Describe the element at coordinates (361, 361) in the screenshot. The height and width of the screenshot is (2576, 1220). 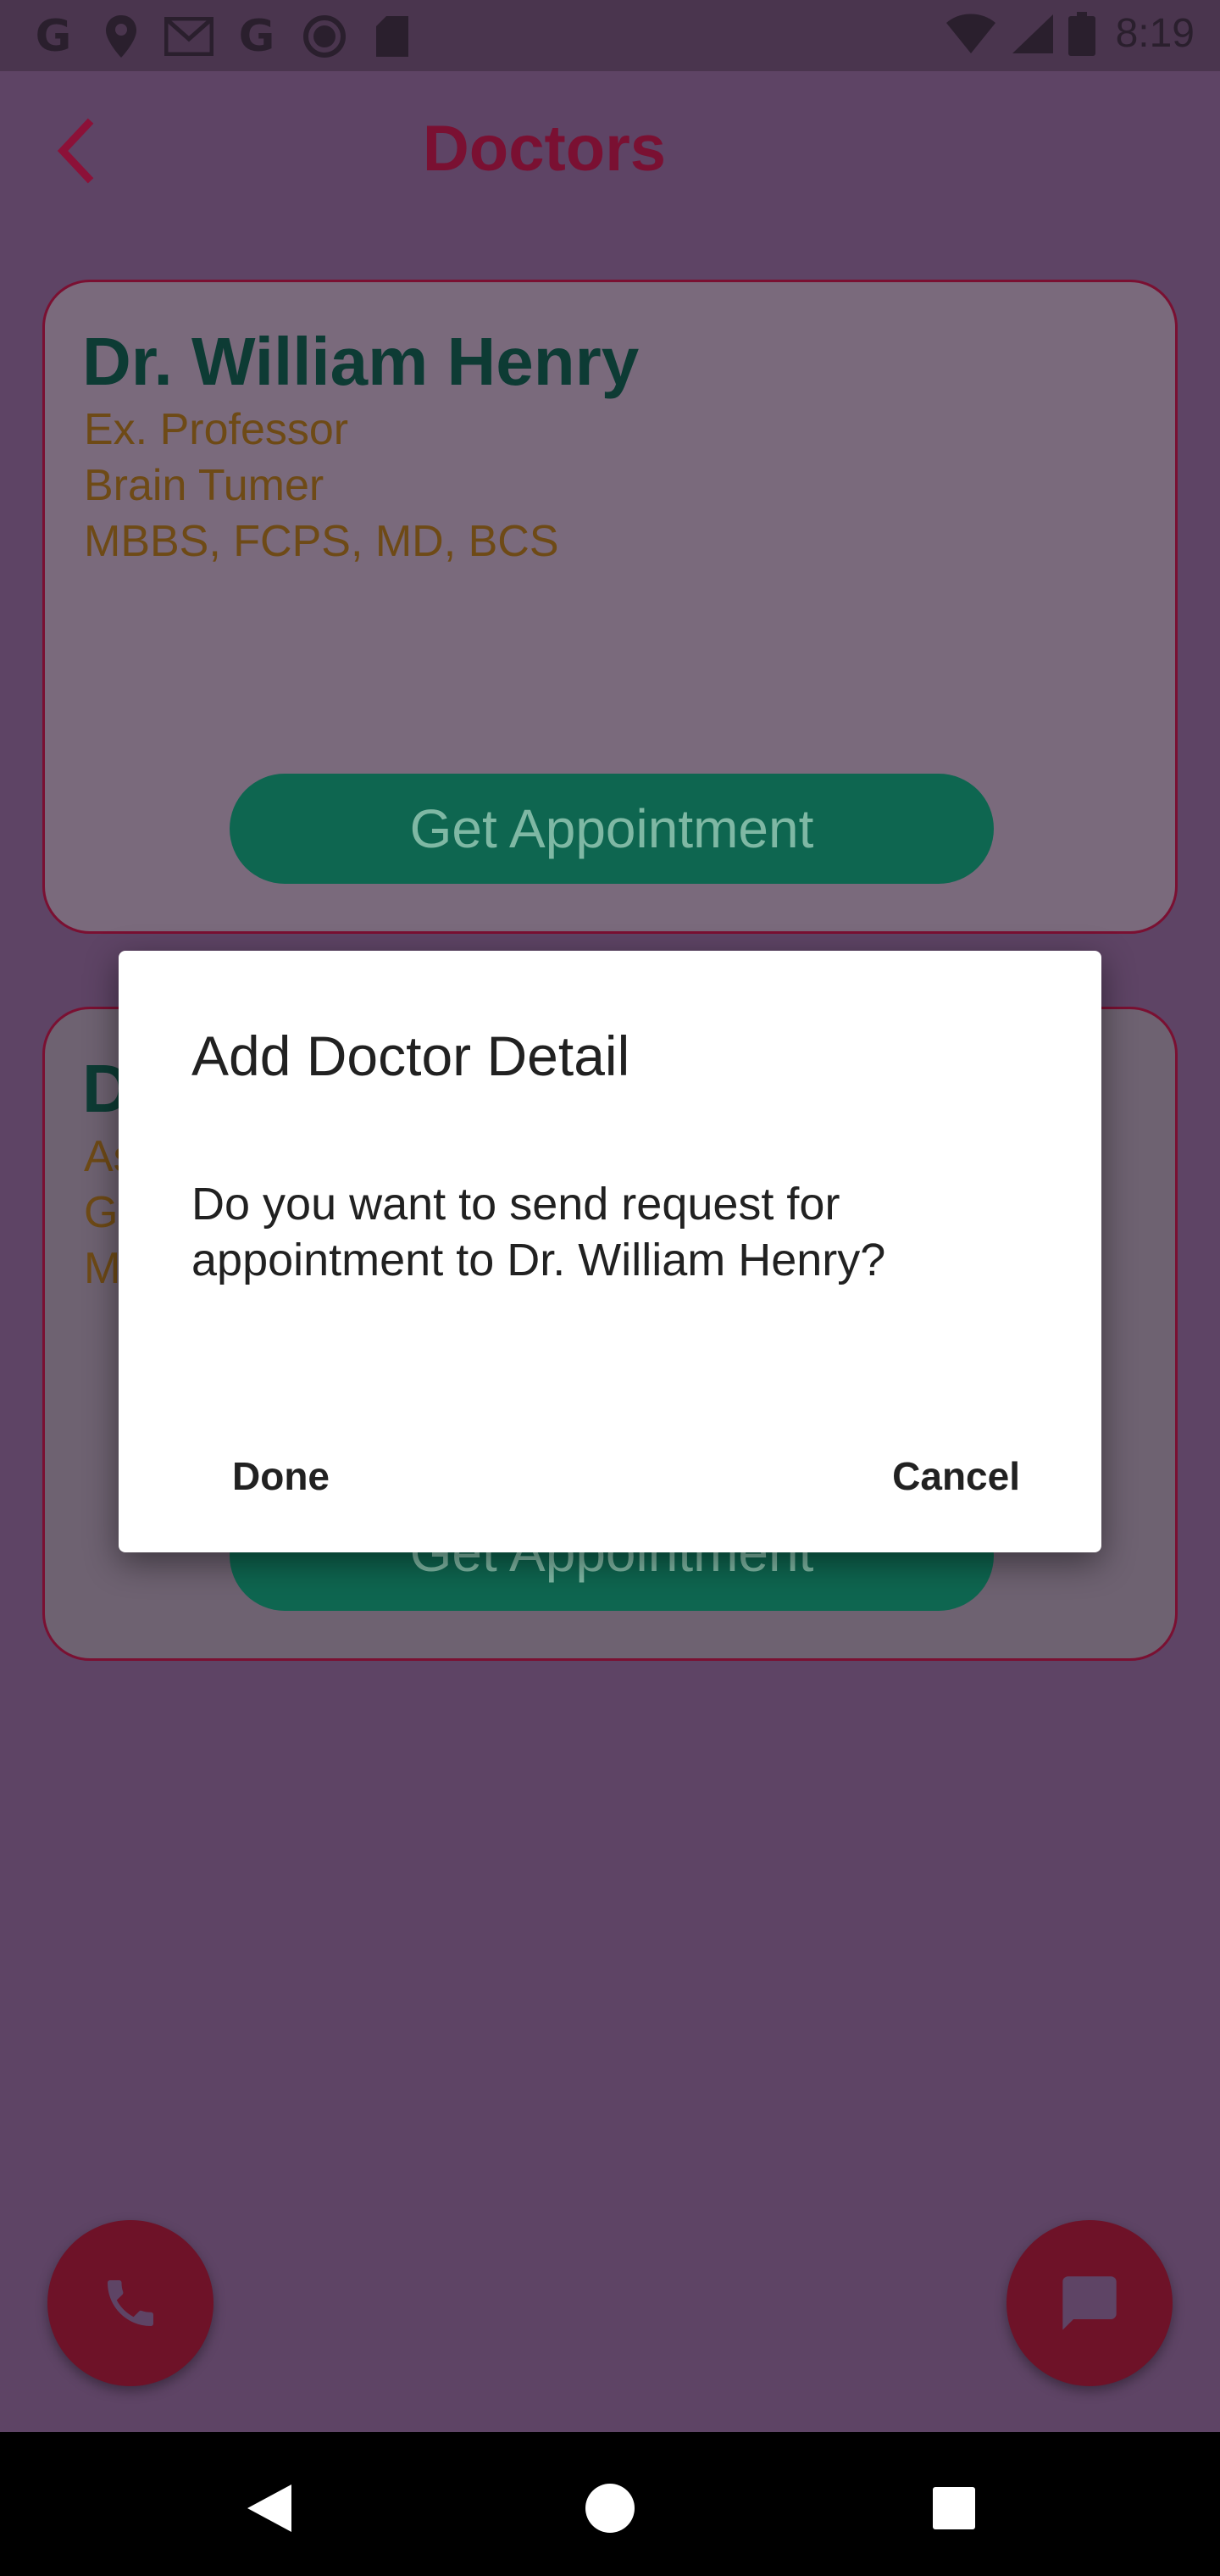
I see `doctor-name: Dr. William Henry` at that location.